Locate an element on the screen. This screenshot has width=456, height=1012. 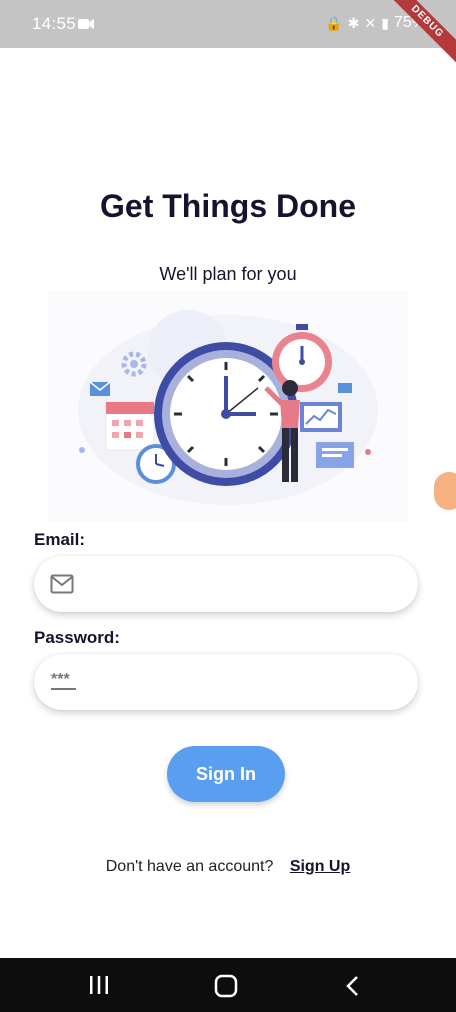
signup-prompt-text: Don't have an account? is located at coordinates (189, 866).